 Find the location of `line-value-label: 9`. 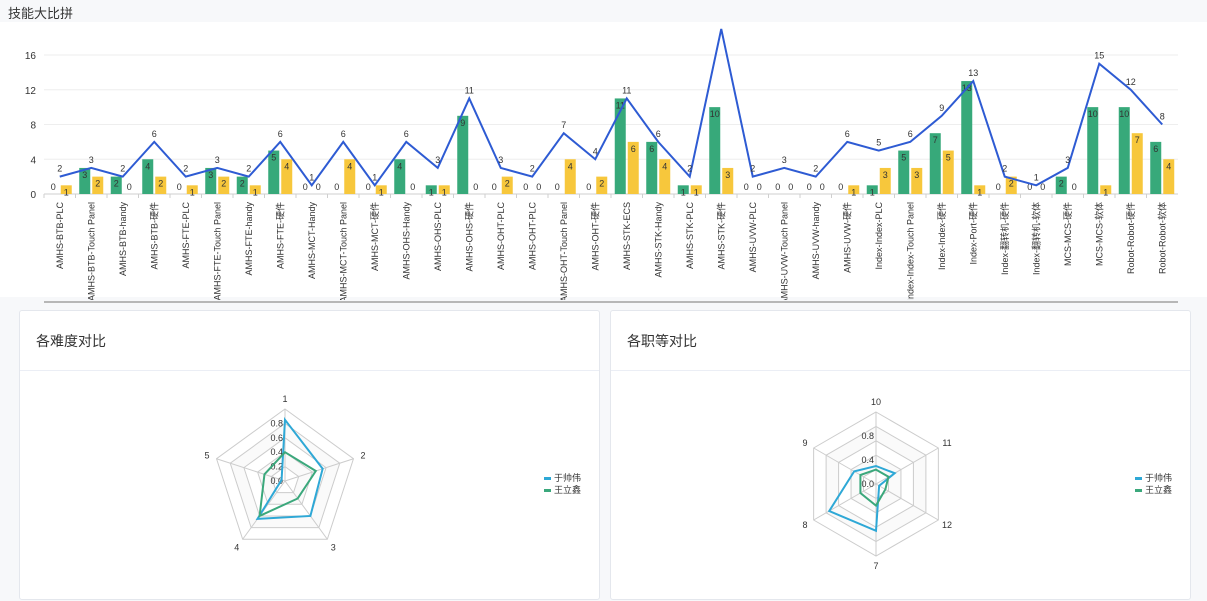

line-value-label: 9 is located at coordinates (941, 108).